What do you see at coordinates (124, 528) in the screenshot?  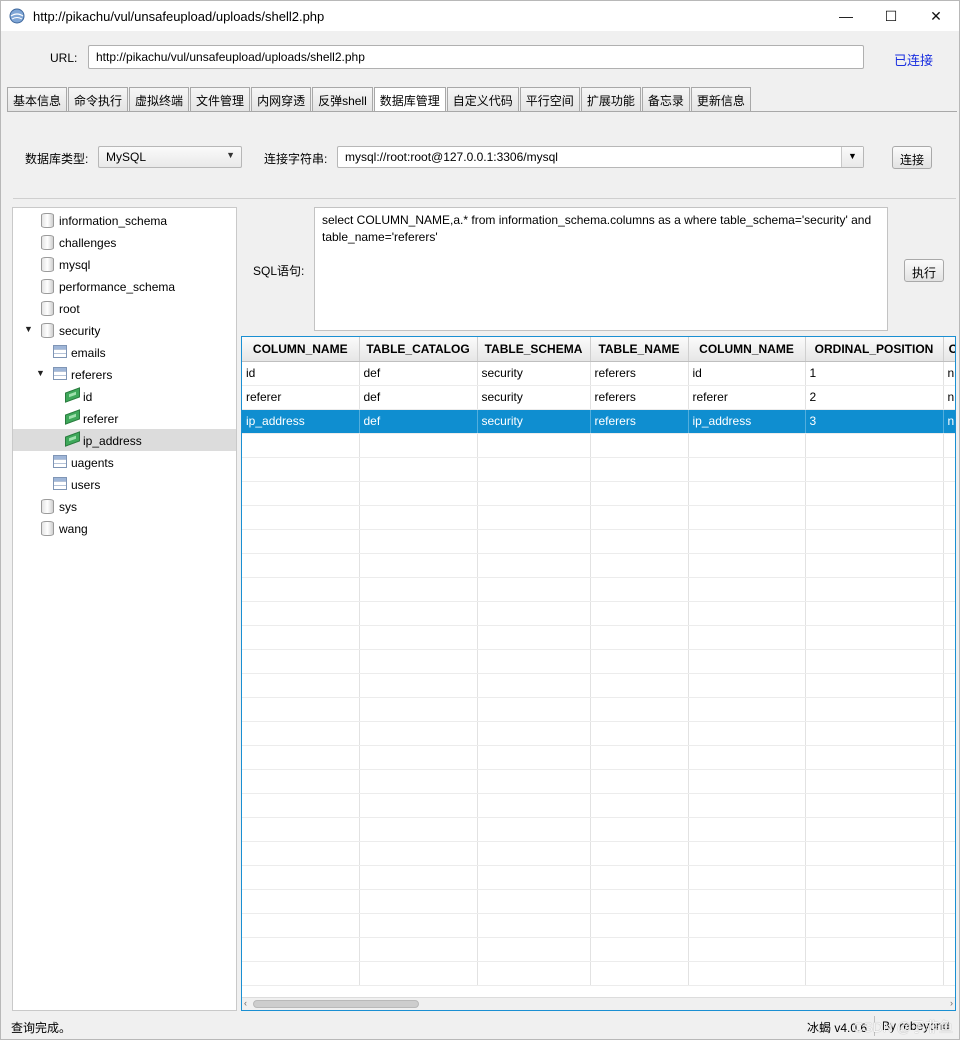 I see `tree-item-database: wang` at bounding box center [124, 528].